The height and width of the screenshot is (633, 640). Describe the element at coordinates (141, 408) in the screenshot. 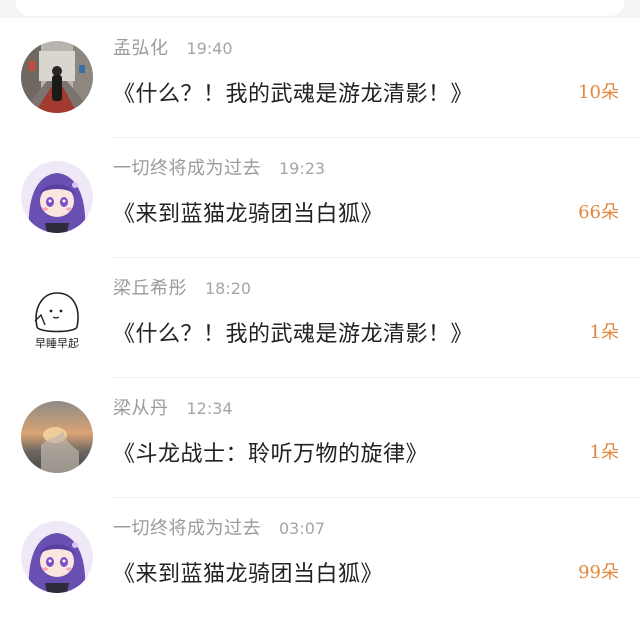

I see `sender-name: 梁从丹` at that location.